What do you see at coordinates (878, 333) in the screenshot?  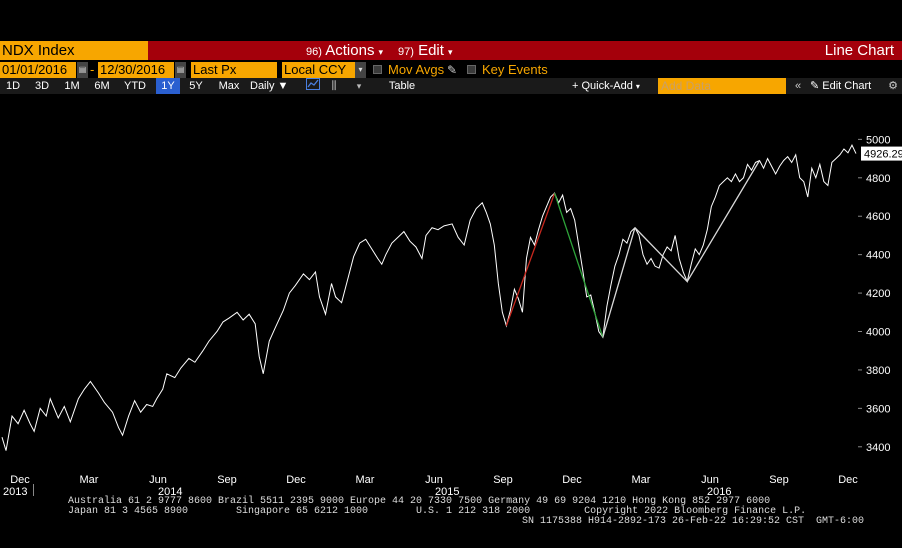 I see `y-tick-label: 4000` at bounding box center [878, 333].